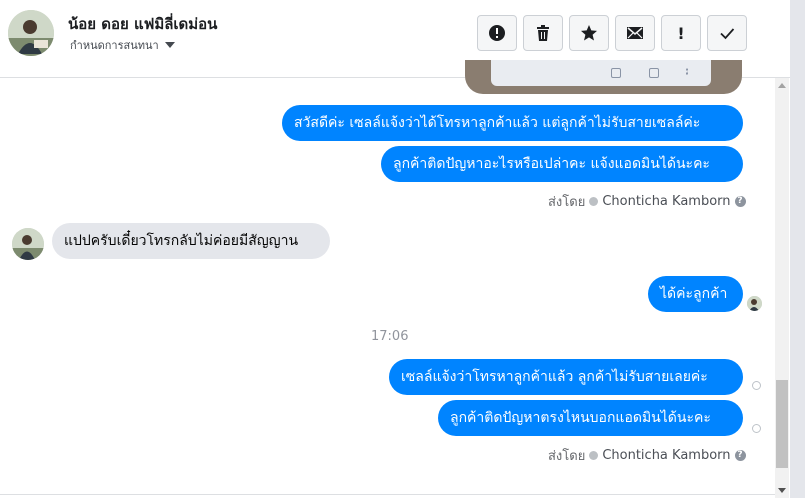  Describe the element at coordinates (754, 303) in the screenshot. I see `seen-avatar` at that location.